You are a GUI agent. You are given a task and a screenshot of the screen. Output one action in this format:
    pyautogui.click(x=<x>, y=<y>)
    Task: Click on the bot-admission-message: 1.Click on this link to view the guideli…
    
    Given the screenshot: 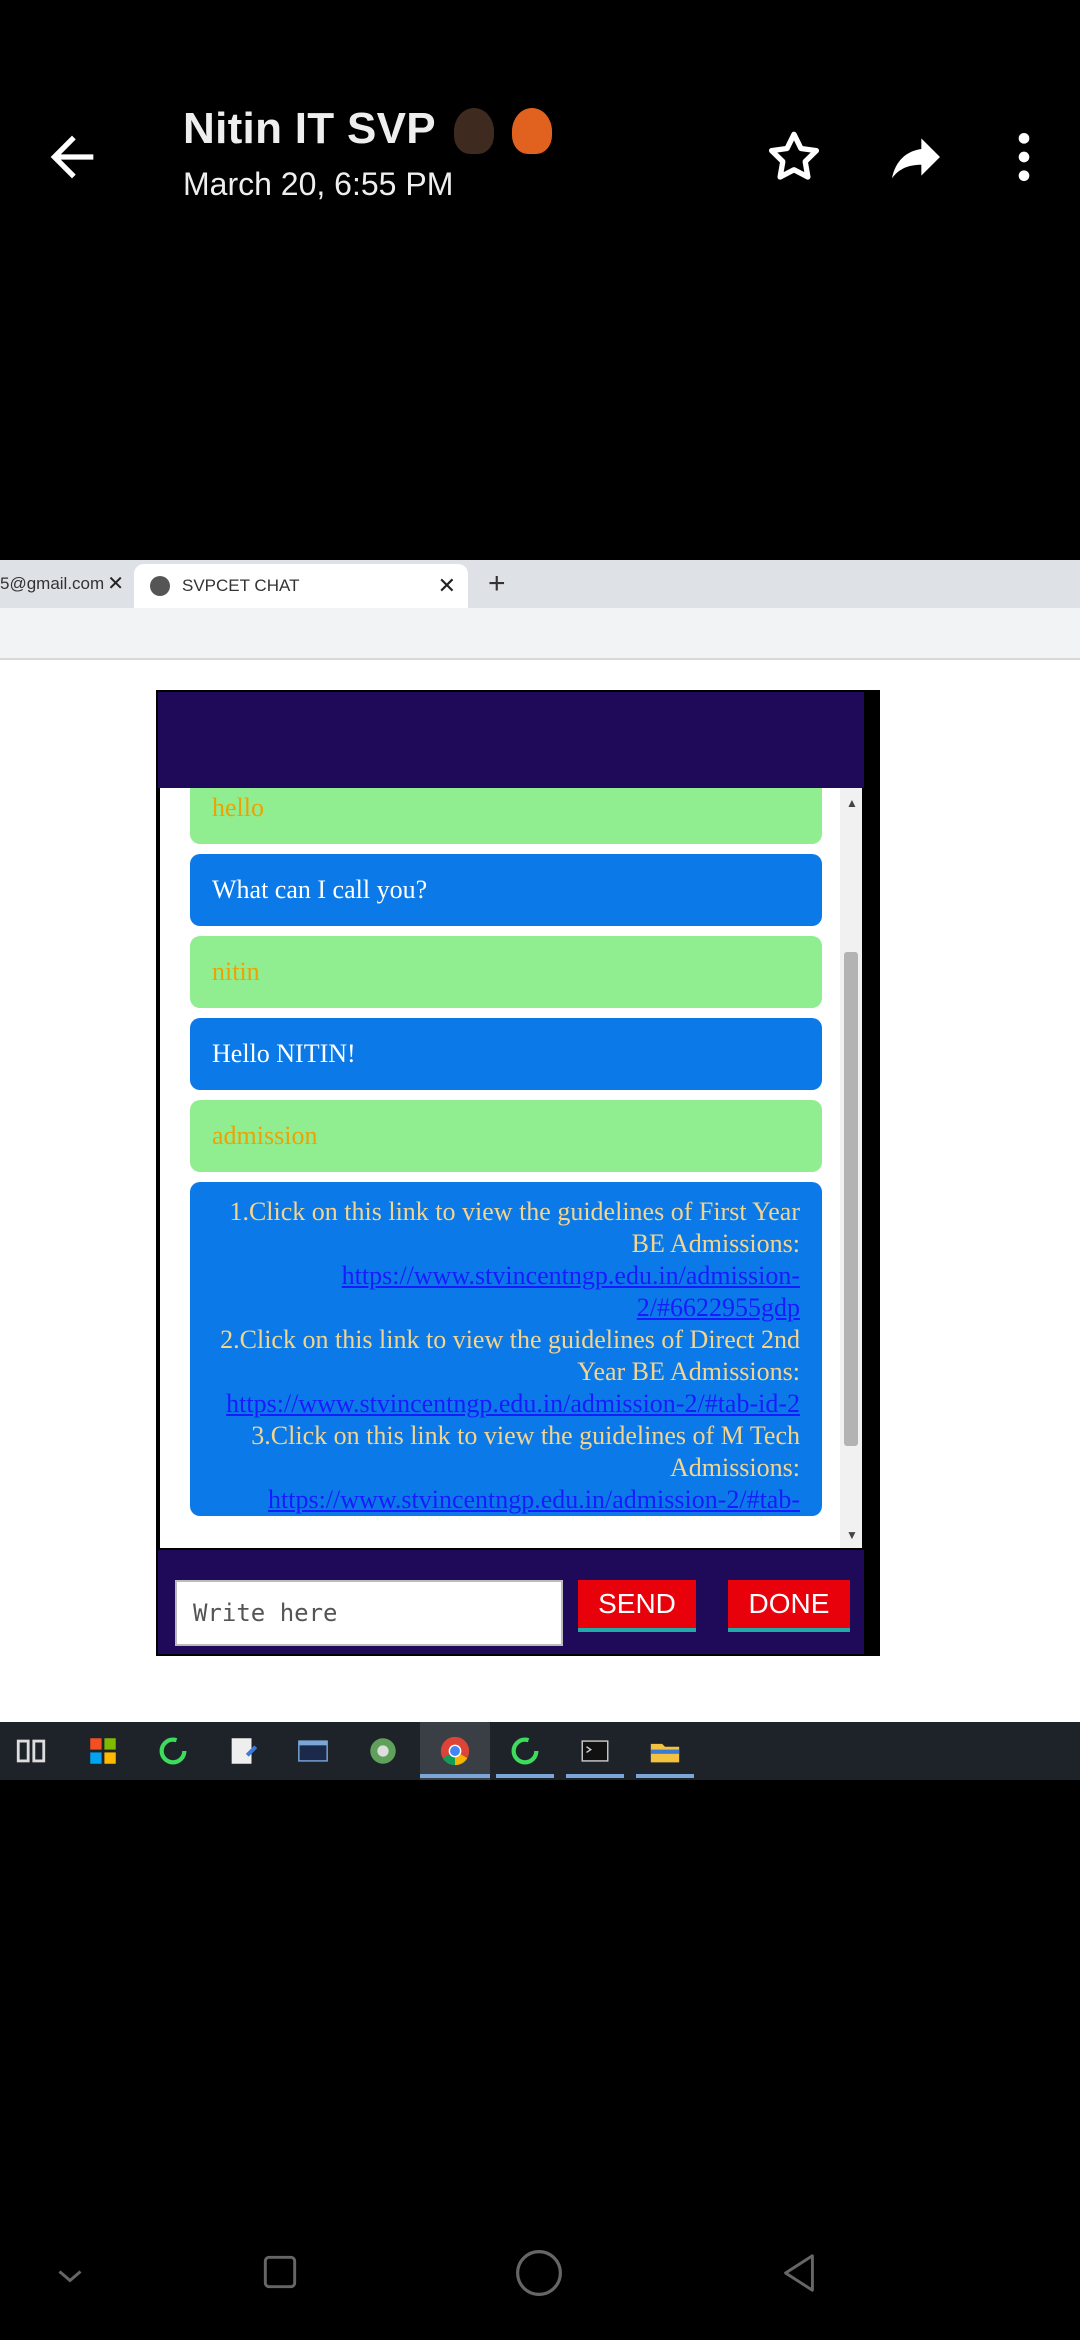 What is the action you would take?
    pyautogui.click(x=506, y=1349)
    